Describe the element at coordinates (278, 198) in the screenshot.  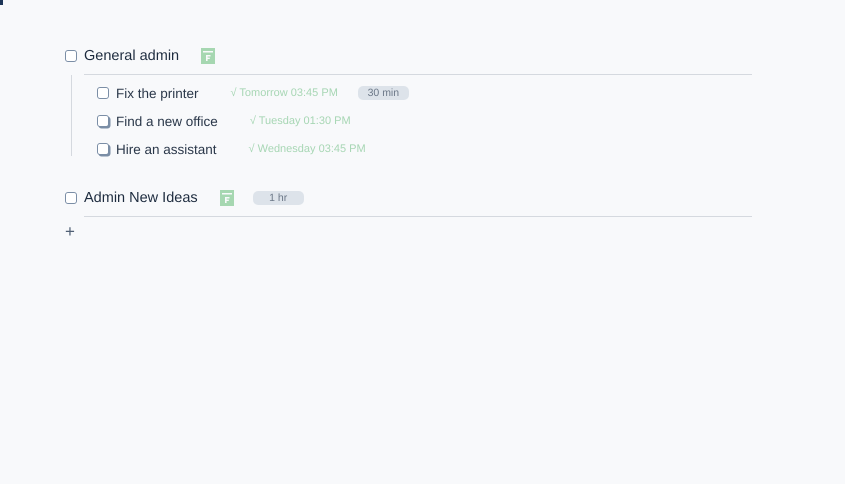
I see `duration-badge: 1 hr` at that location.